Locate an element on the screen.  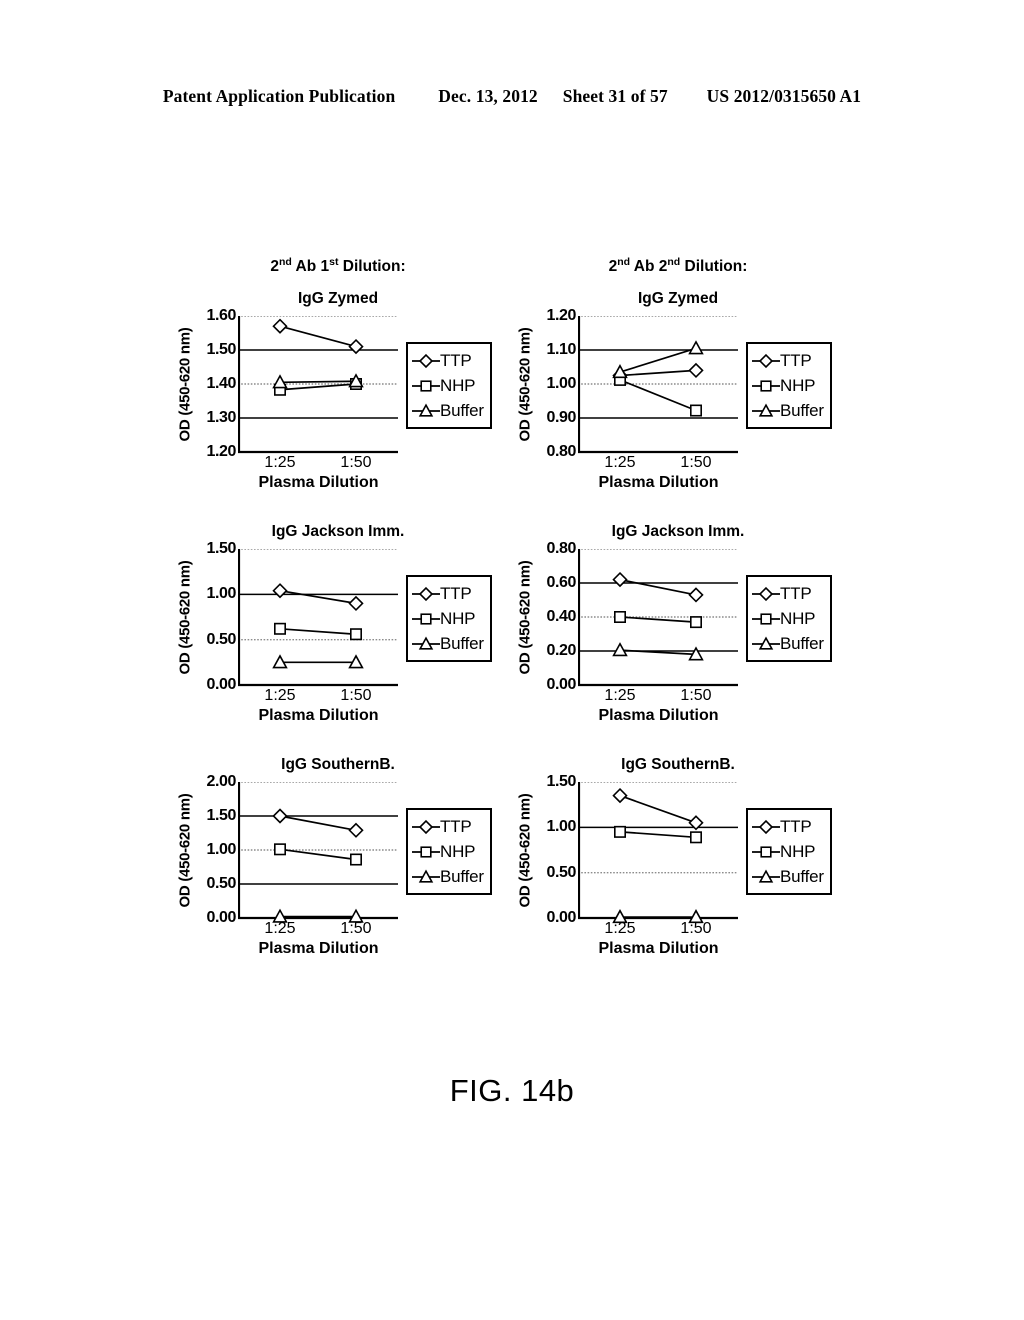
y-axis-ticks: 0.00 0.20 0.40 0.60 0.80 is located at coordinates (554, 616).